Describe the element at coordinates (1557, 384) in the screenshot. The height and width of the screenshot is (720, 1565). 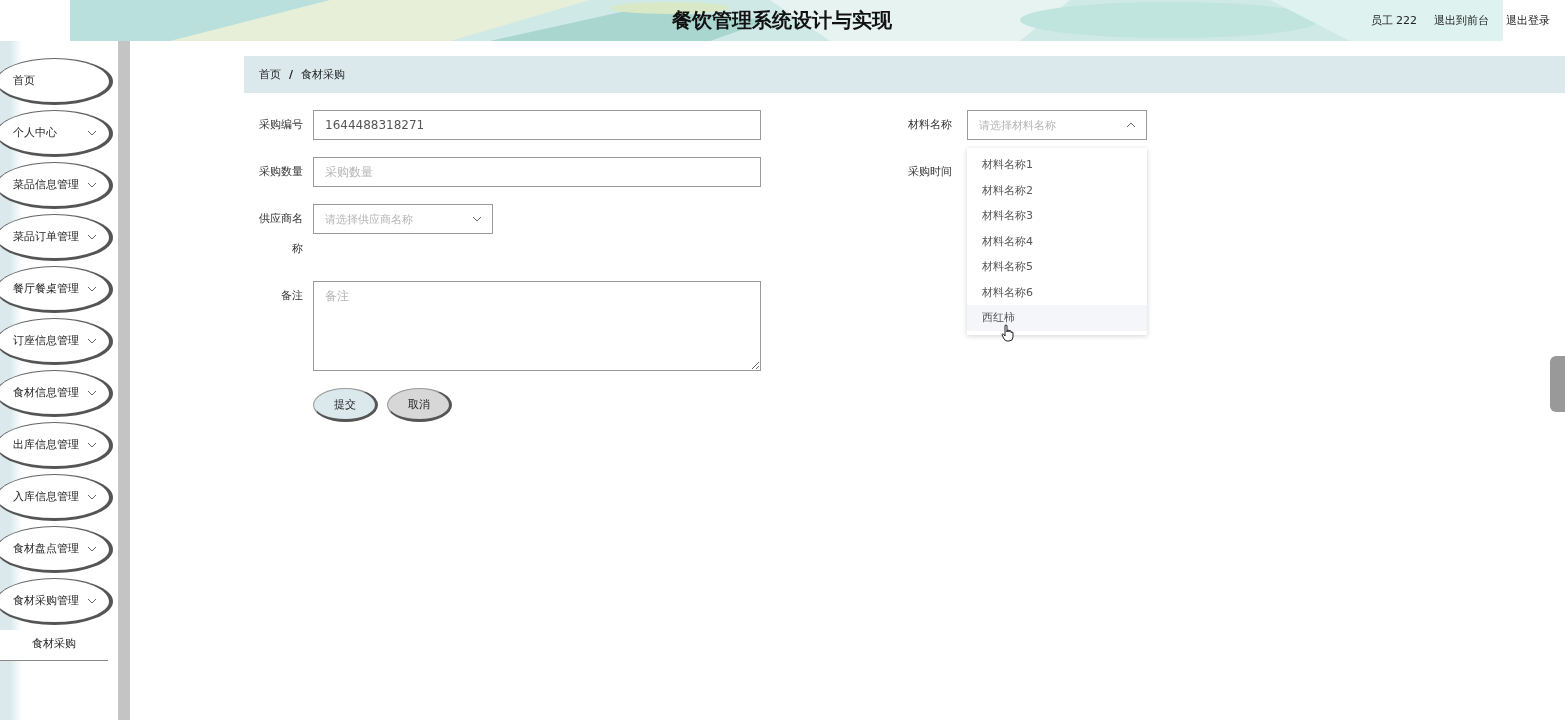
I see `side-tab` at that location.